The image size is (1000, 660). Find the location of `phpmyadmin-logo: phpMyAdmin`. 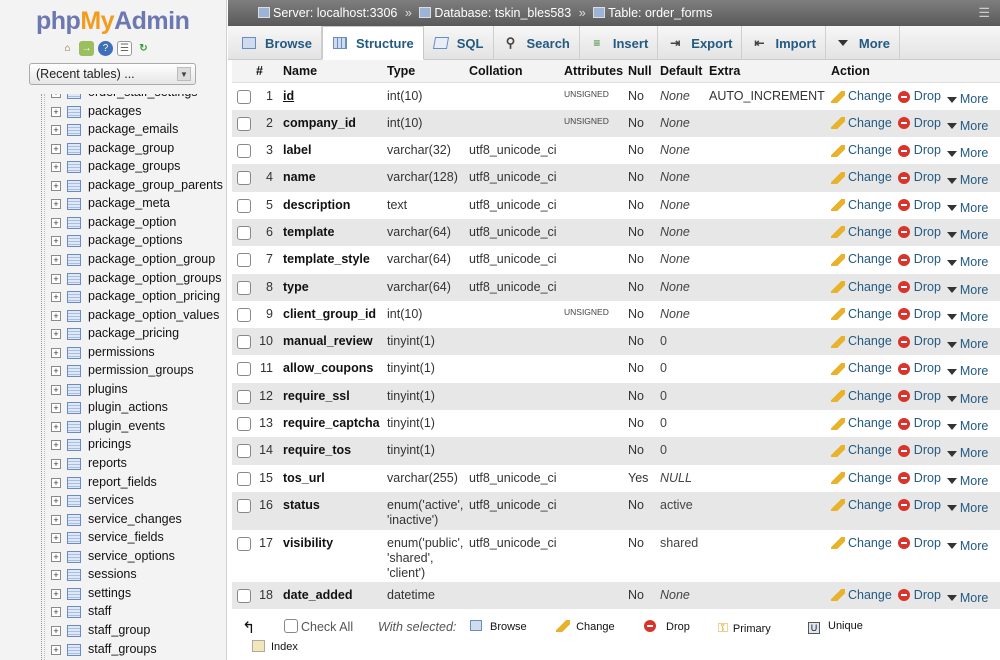

phpmyadmin-logo: phpMyAdmin is located at coordinates (113, 21).